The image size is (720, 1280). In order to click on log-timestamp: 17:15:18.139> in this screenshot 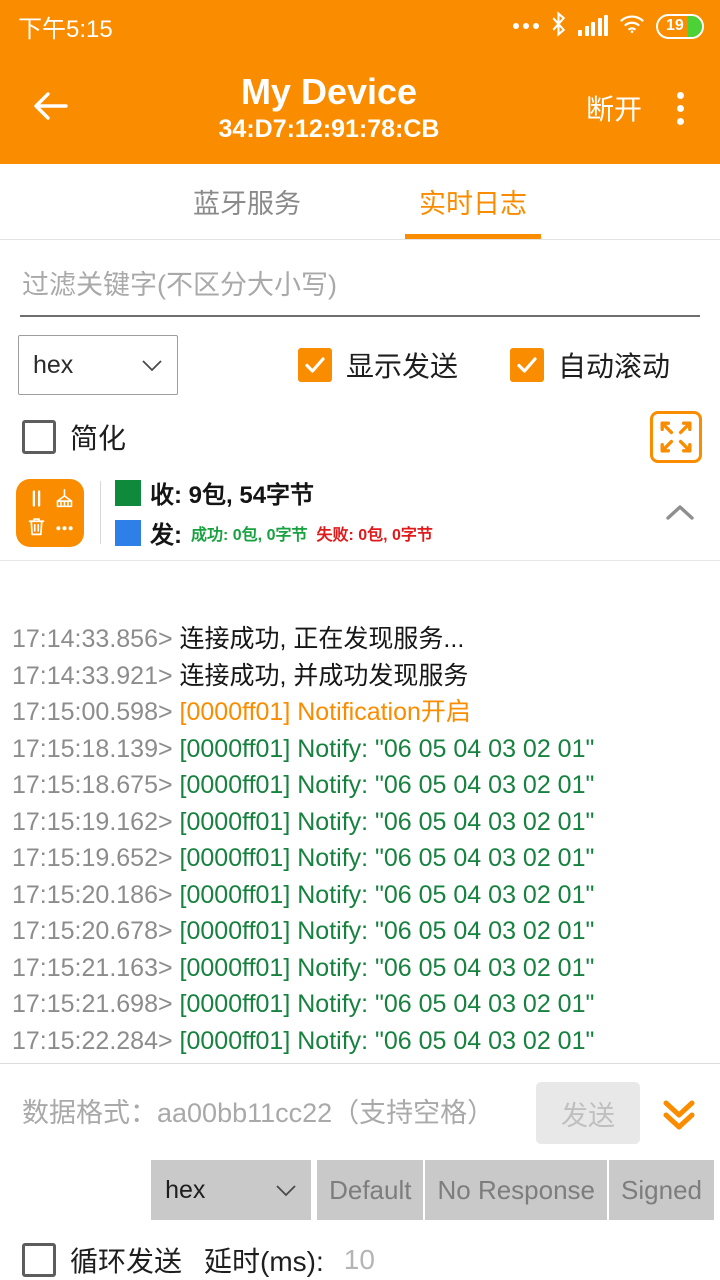, I will do `click(96, 748)`.